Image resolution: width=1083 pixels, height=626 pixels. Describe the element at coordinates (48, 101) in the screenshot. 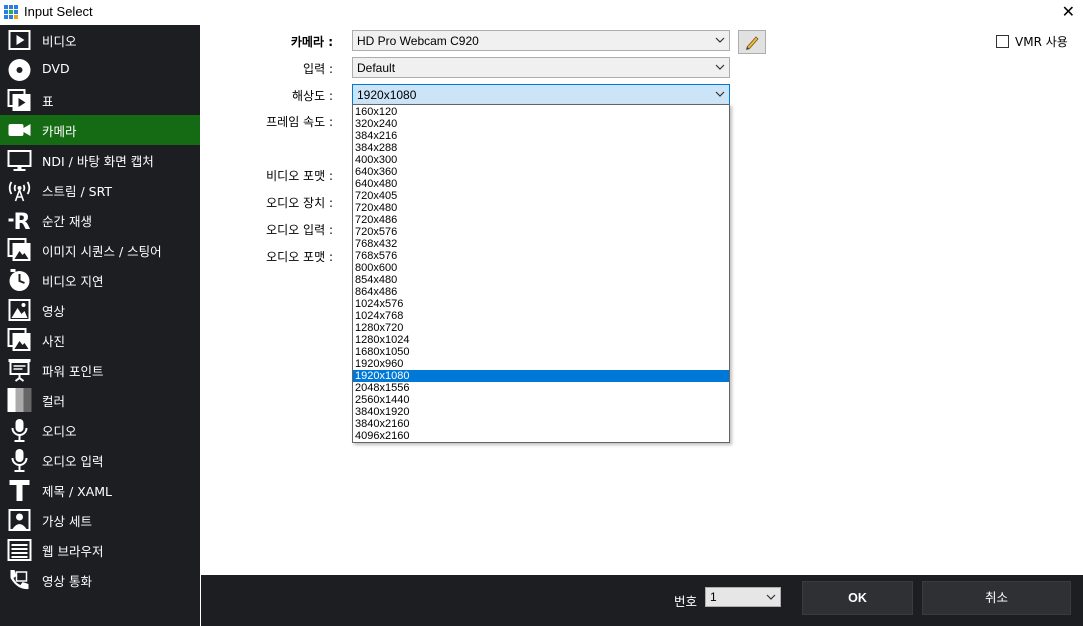

I see `sidebar-item-label: 표` at that location.